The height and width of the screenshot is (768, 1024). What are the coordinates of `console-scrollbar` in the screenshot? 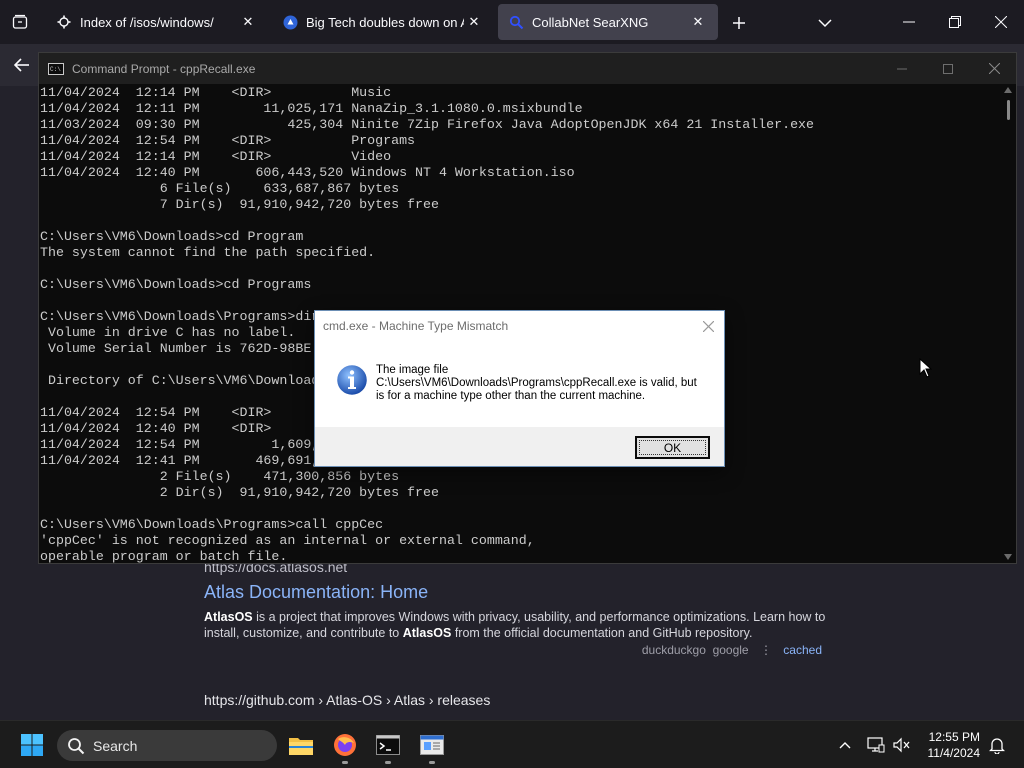 It's located at (1008, 323).